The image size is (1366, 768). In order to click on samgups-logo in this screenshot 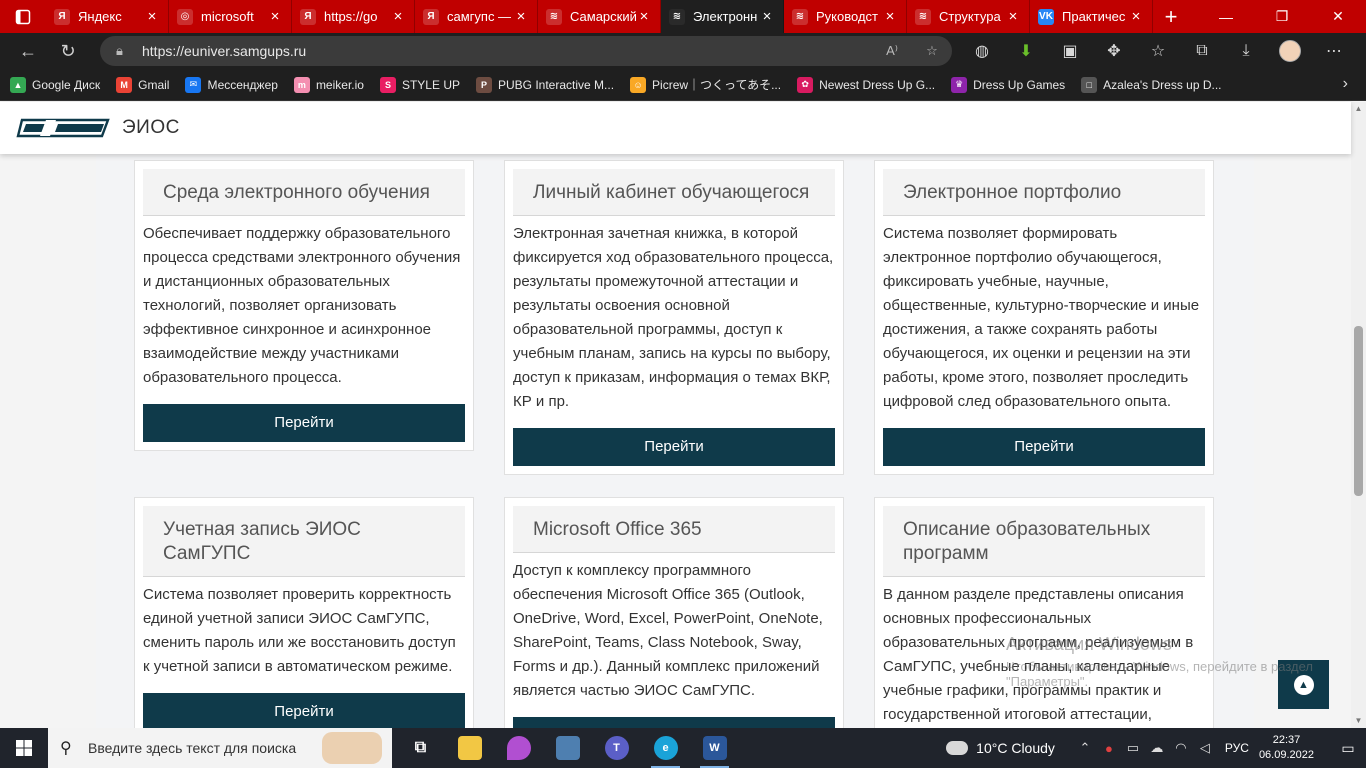, I will do `click(65, 128)`.